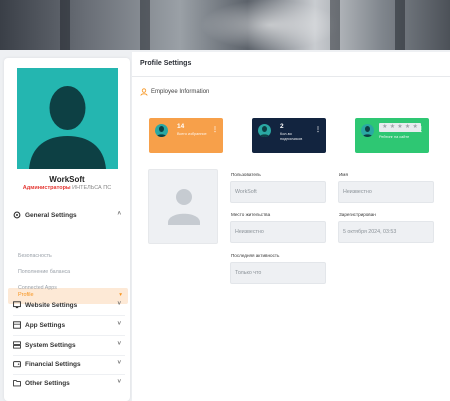 The height and width of the screenshot is (401, 450). Describe the element at coordinates (278, 273) in the screenshot. I see `last-activity-field: Только что` at that location.